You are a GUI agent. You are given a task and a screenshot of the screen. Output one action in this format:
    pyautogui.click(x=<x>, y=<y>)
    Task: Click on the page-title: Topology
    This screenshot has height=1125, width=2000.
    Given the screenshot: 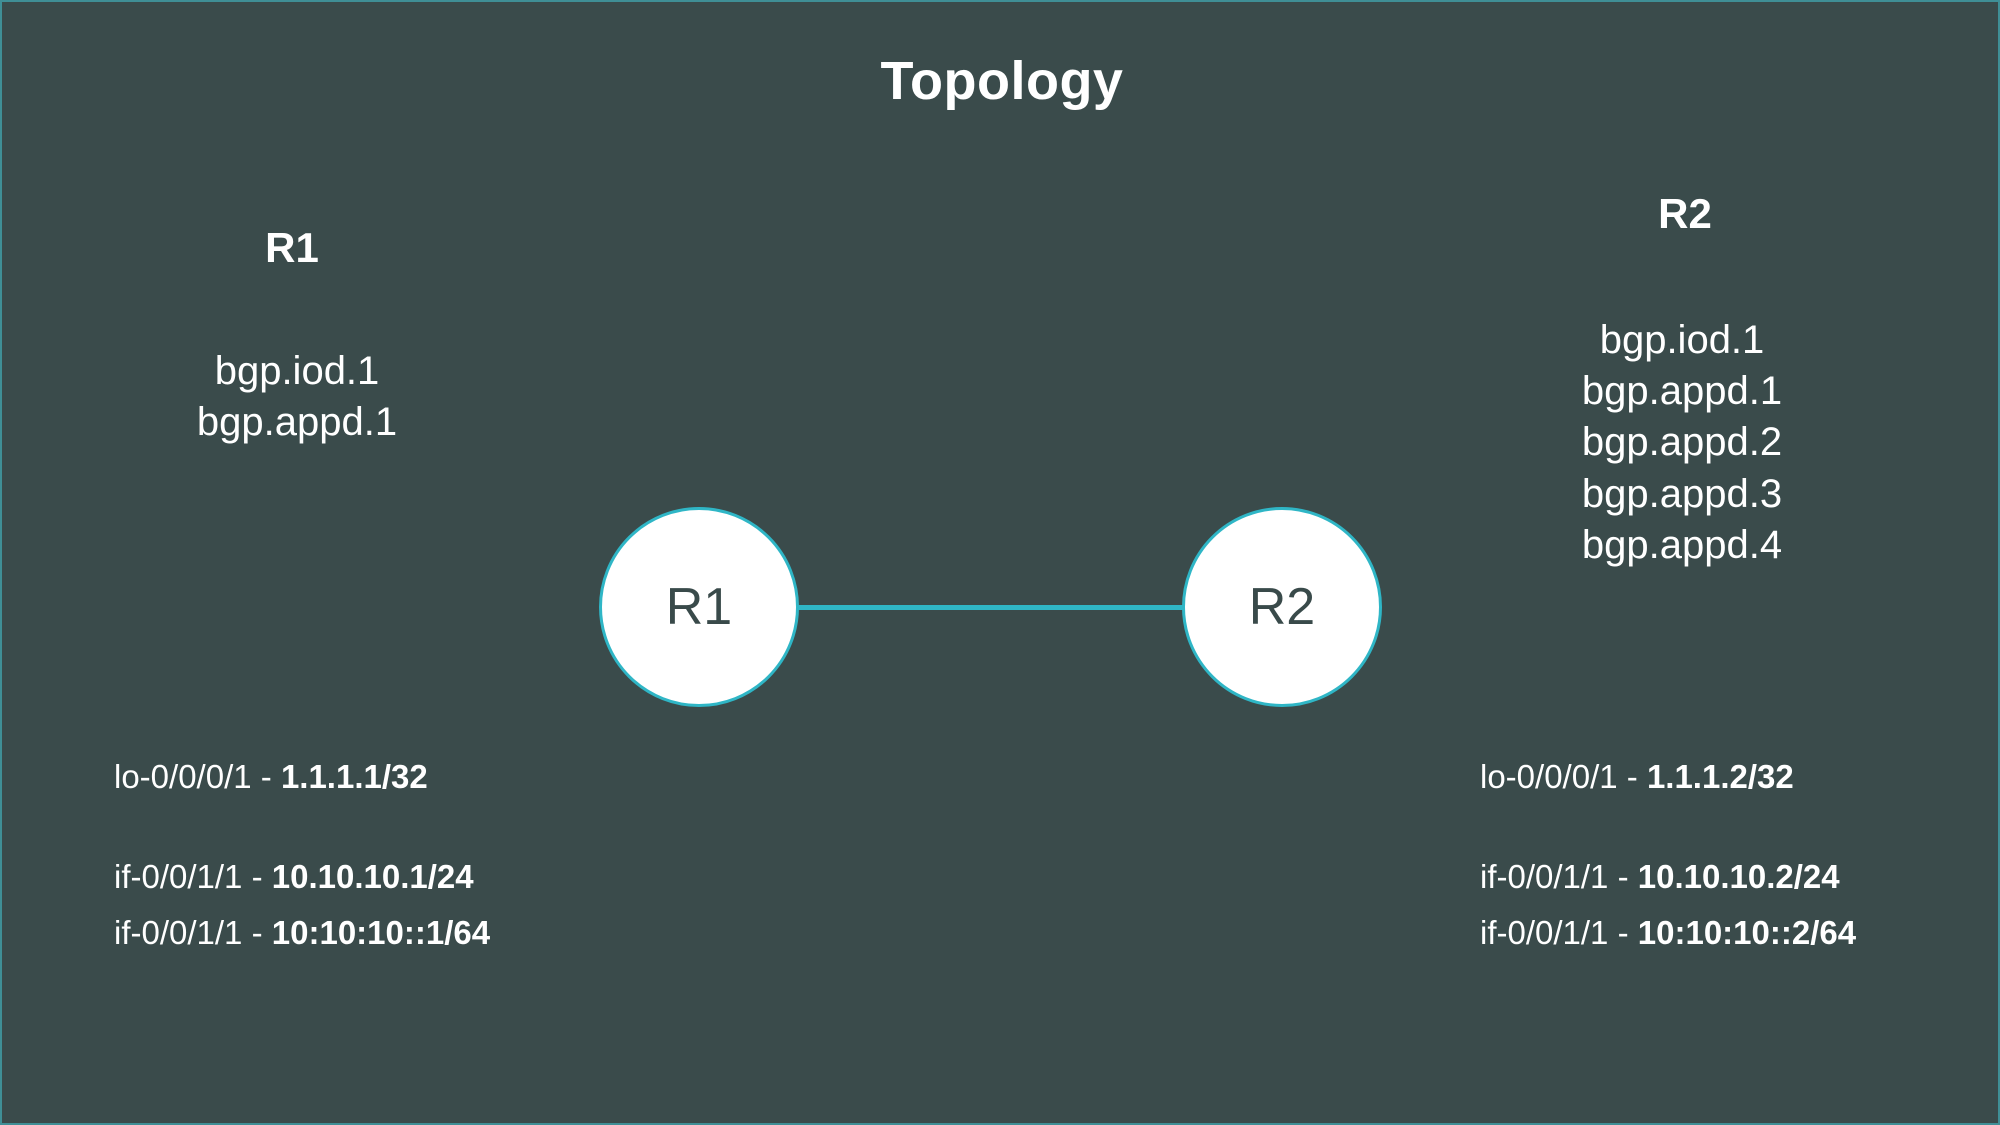 What is the action you would take?
    pyautogui.click(x=1002, y=81)
    